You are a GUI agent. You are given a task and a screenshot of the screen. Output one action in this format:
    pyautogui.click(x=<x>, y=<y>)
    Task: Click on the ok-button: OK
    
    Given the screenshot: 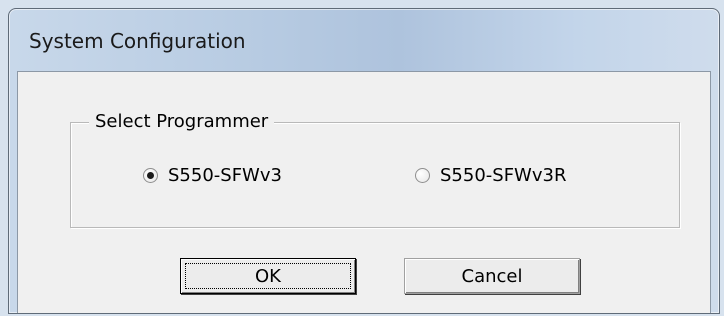 What is the action you would take?
    pyautogui.click(x=268, y=276)
    